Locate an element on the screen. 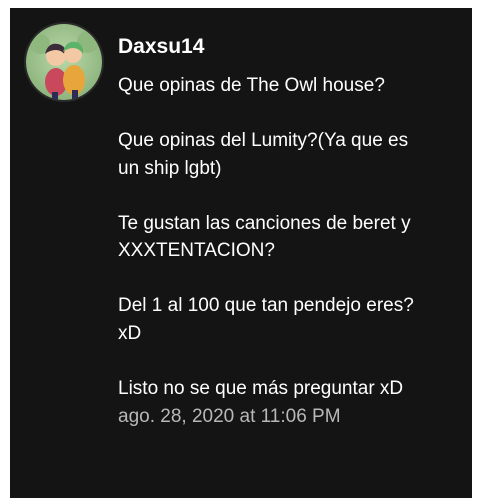 Image resolution: width=480 pixels, height=504 pixels. avatar-illustration-icon is located at coordinates (64, 65).